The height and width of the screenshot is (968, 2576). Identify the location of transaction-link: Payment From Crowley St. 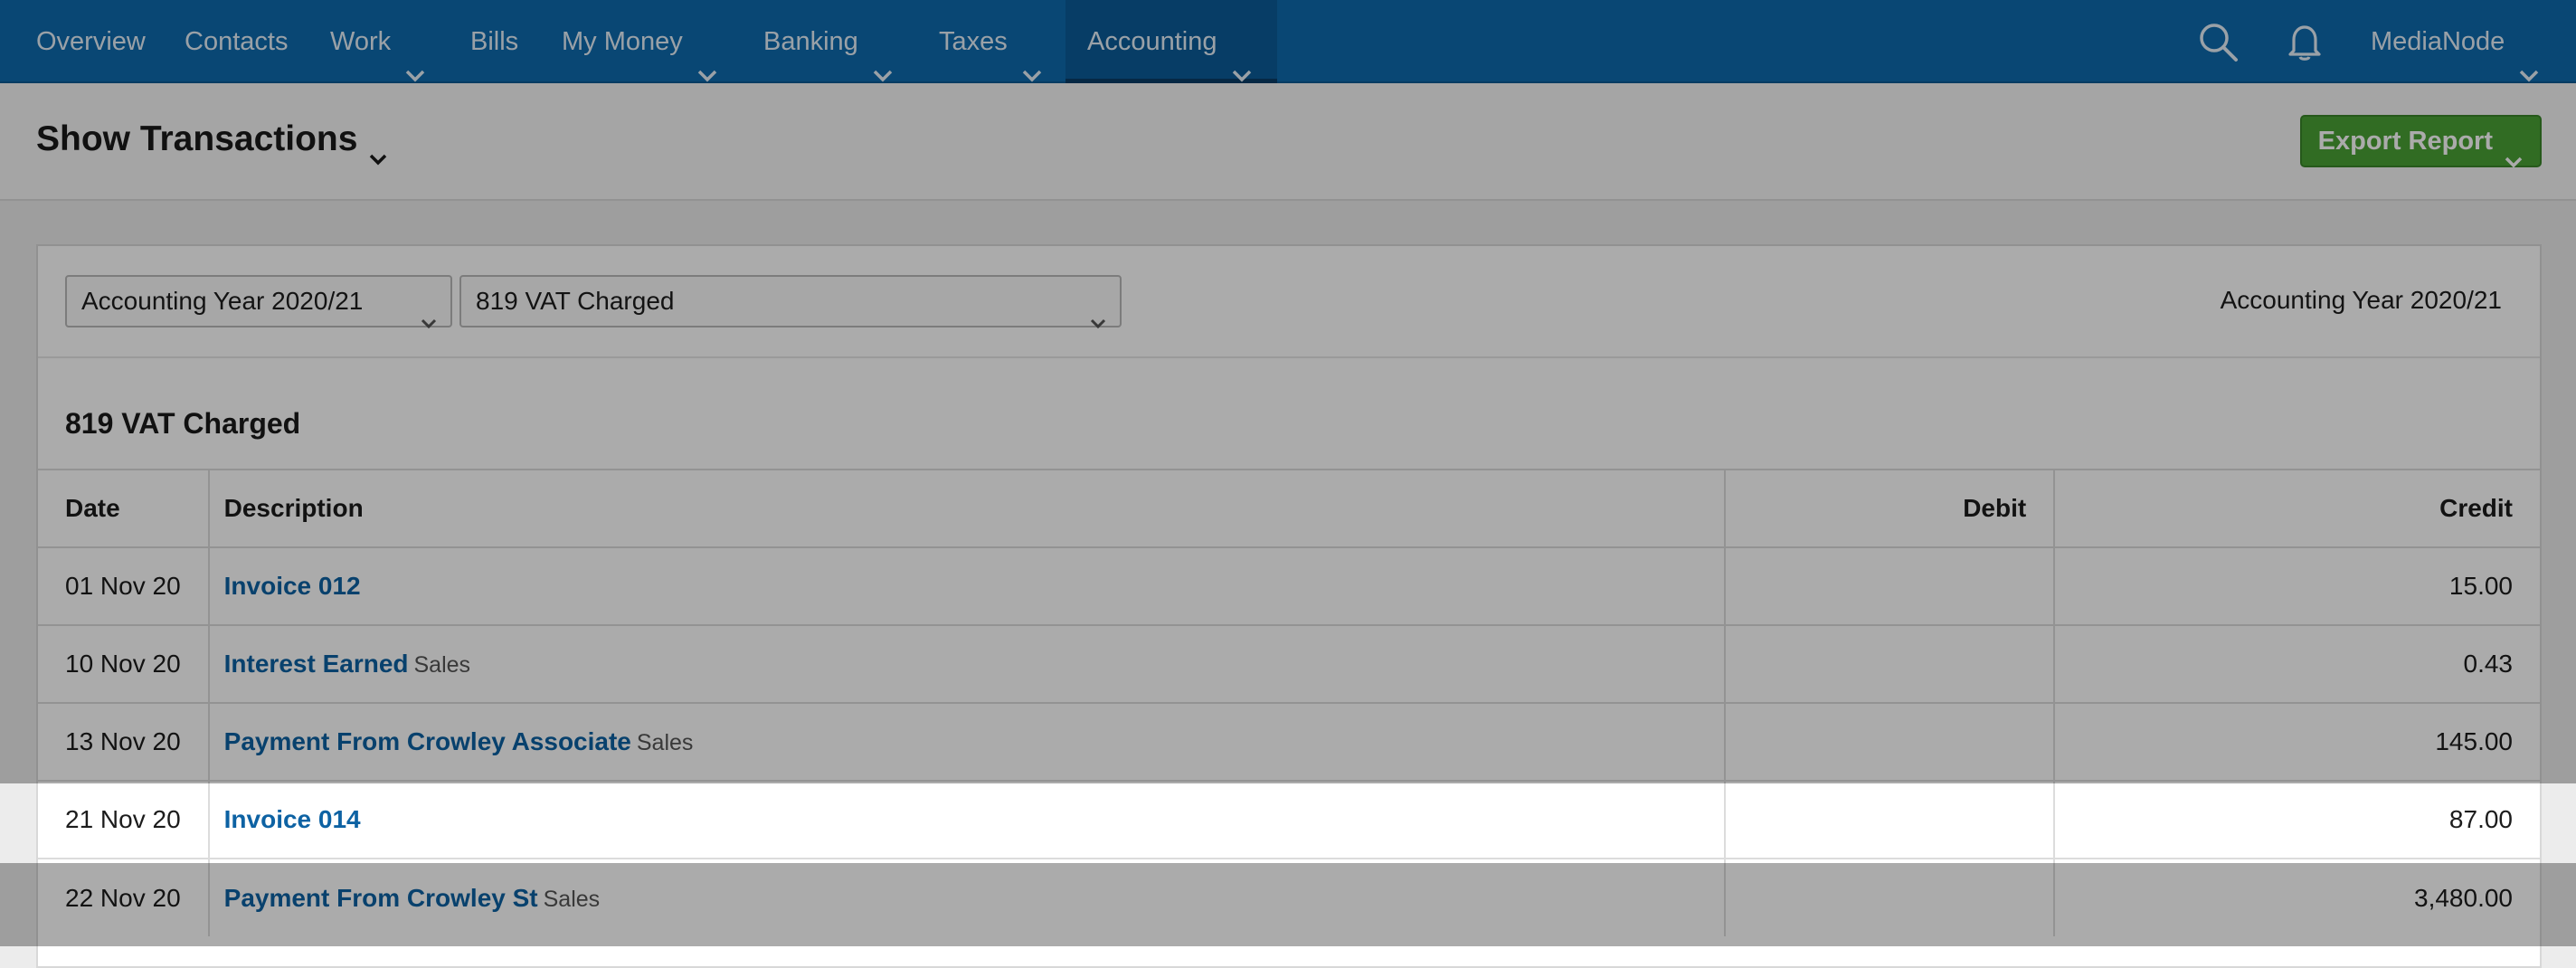
(381, 898).